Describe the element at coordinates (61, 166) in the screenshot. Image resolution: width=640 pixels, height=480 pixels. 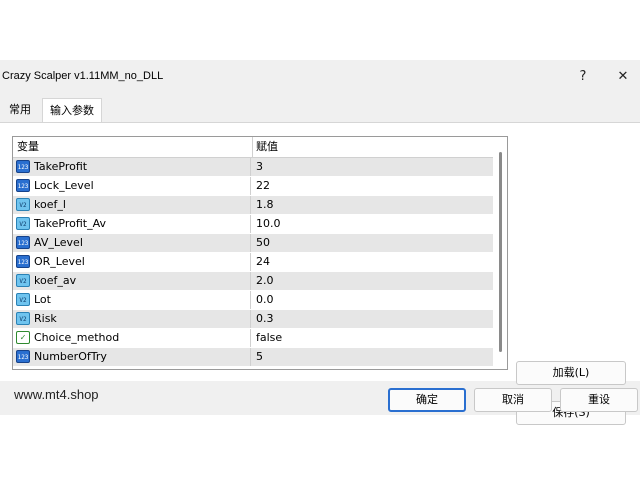
I see `variable-name: TakeProfit` at that location.